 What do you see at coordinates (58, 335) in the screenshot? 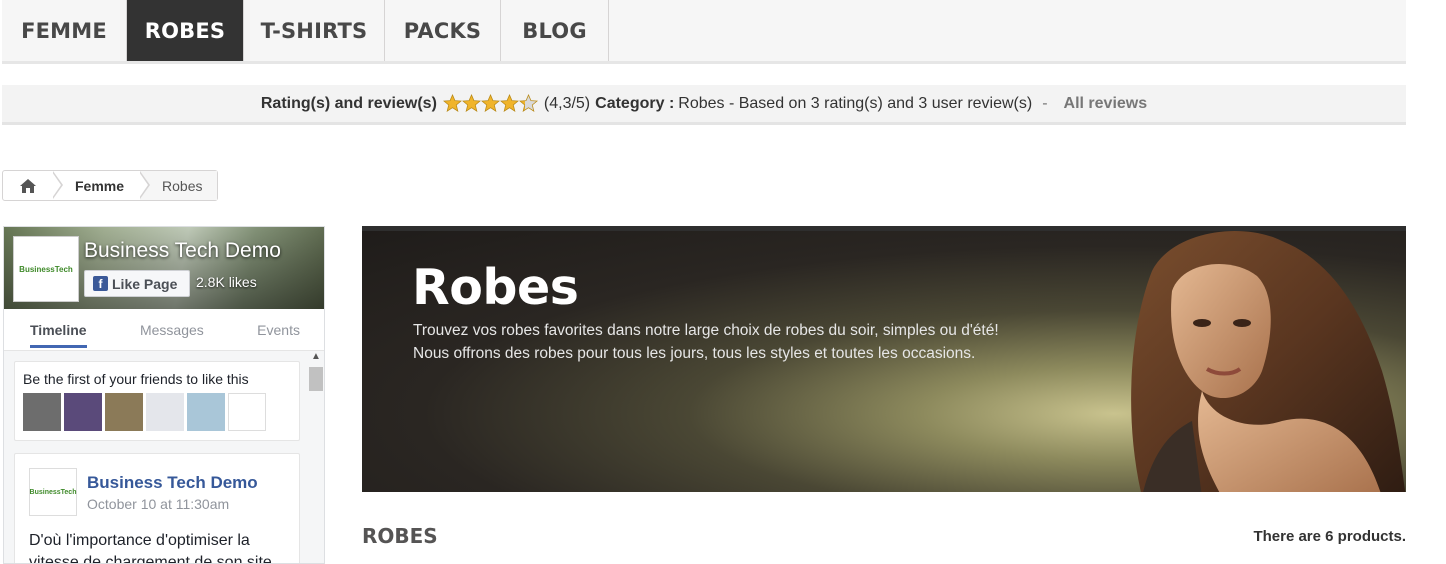
I see `tab-timeline: Timeline` at bounding box center [58, 335].